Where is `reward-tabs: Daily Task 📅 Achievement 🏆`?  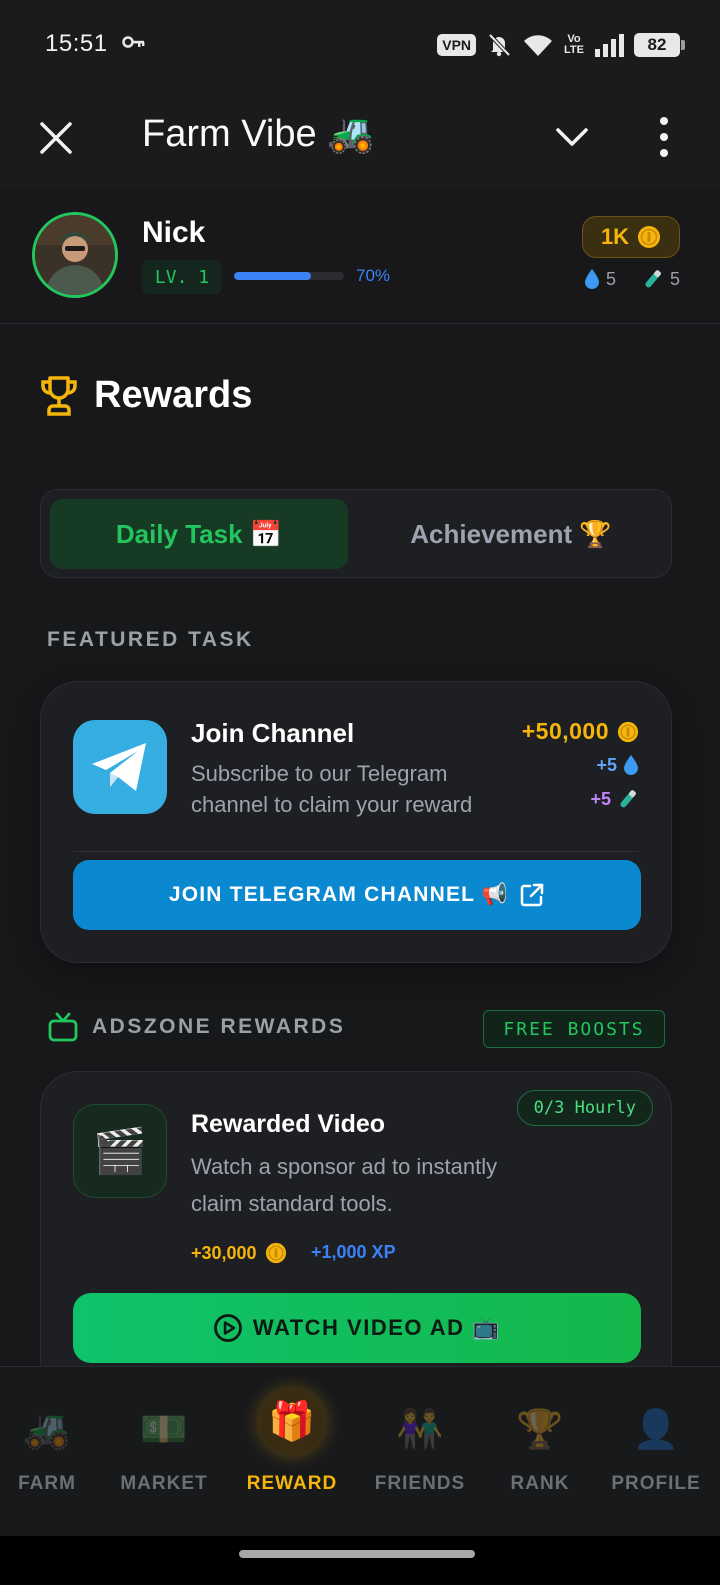
reward-tabs: Daily Task 📅 Achievement 🏆 is located at coordinates (356, 533).